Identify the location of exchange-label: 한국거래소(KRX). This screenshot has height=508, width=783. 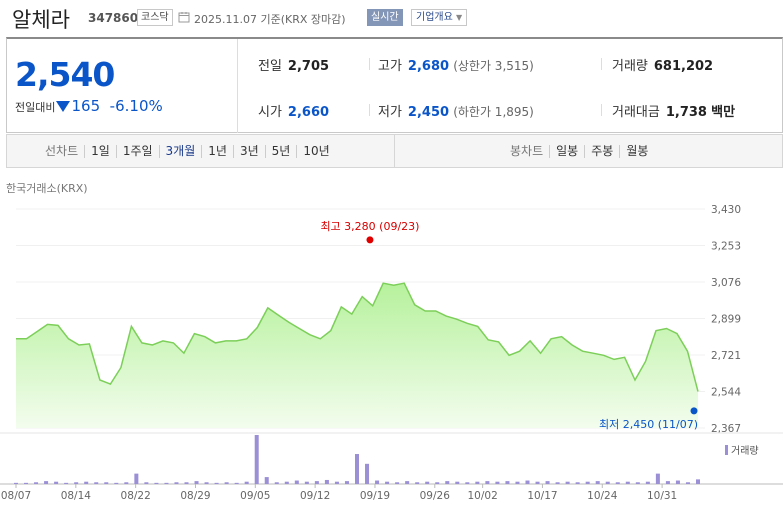
(47, 188).